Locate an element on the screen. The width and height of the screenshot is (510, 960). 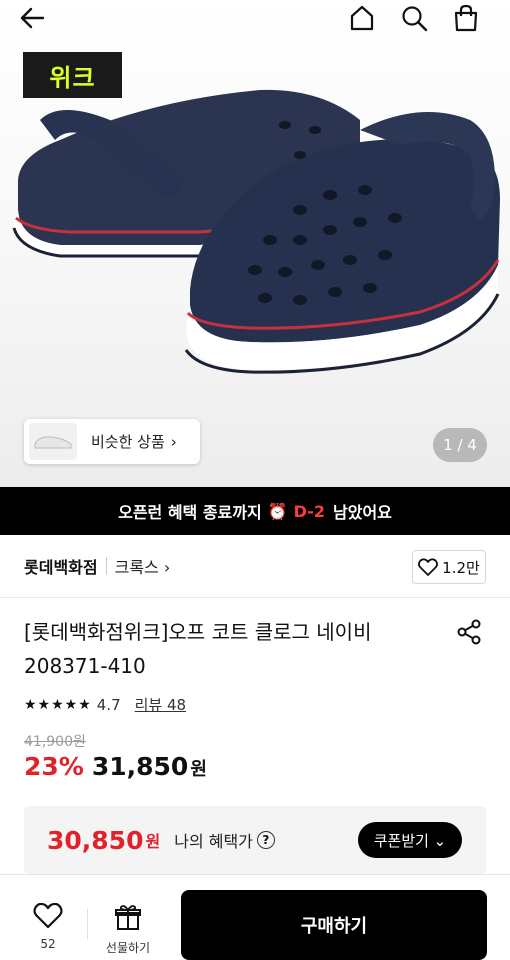
wishlist-count: 52 is located at coordinates (48, 944).